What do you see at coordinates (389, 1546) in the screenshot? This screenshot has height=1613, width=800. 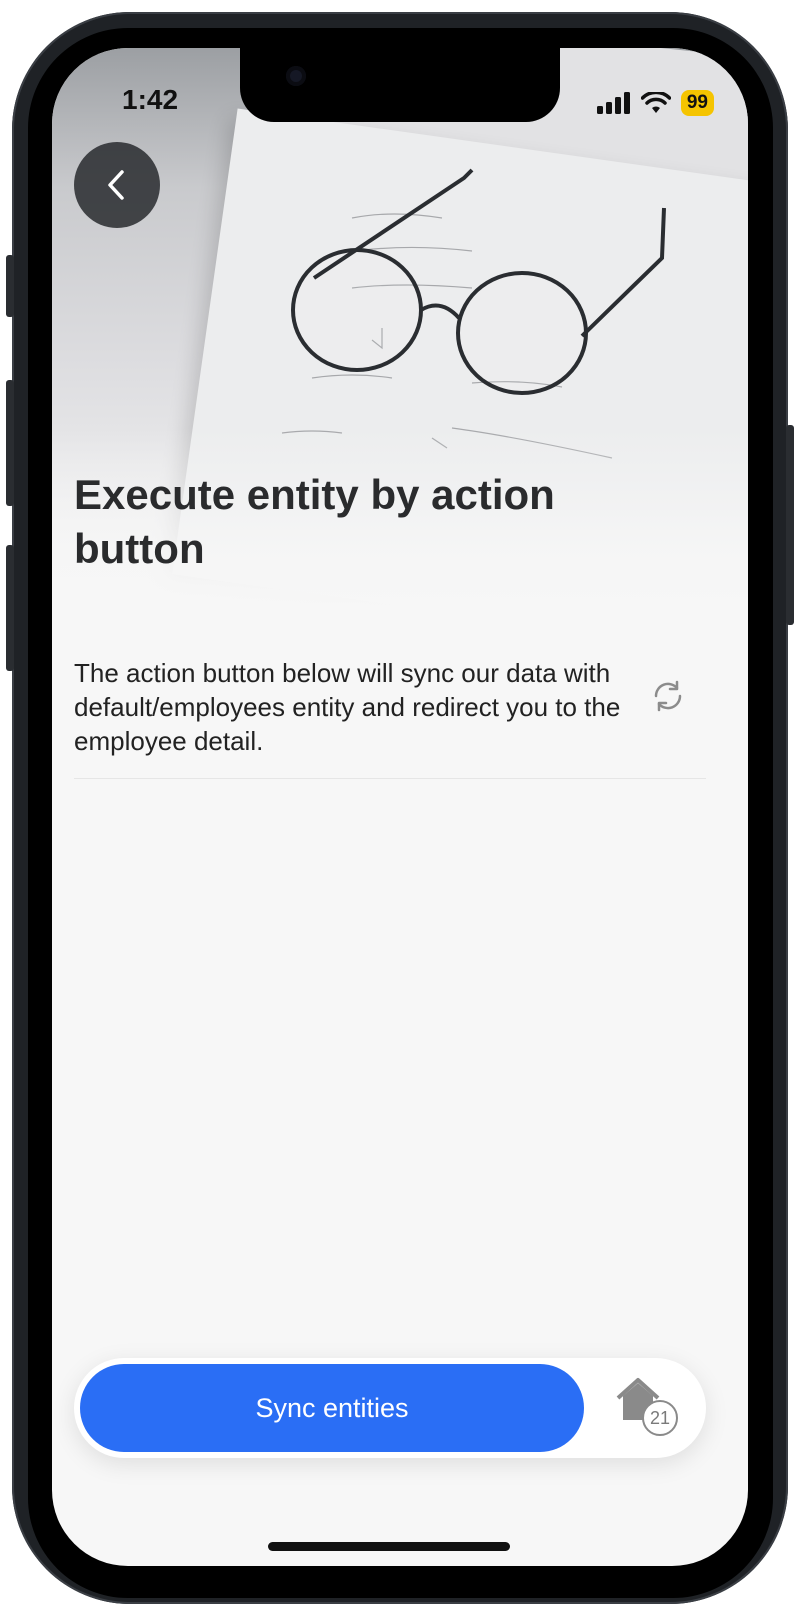 I see `home-indicator` at bounding box center [389, 1546].